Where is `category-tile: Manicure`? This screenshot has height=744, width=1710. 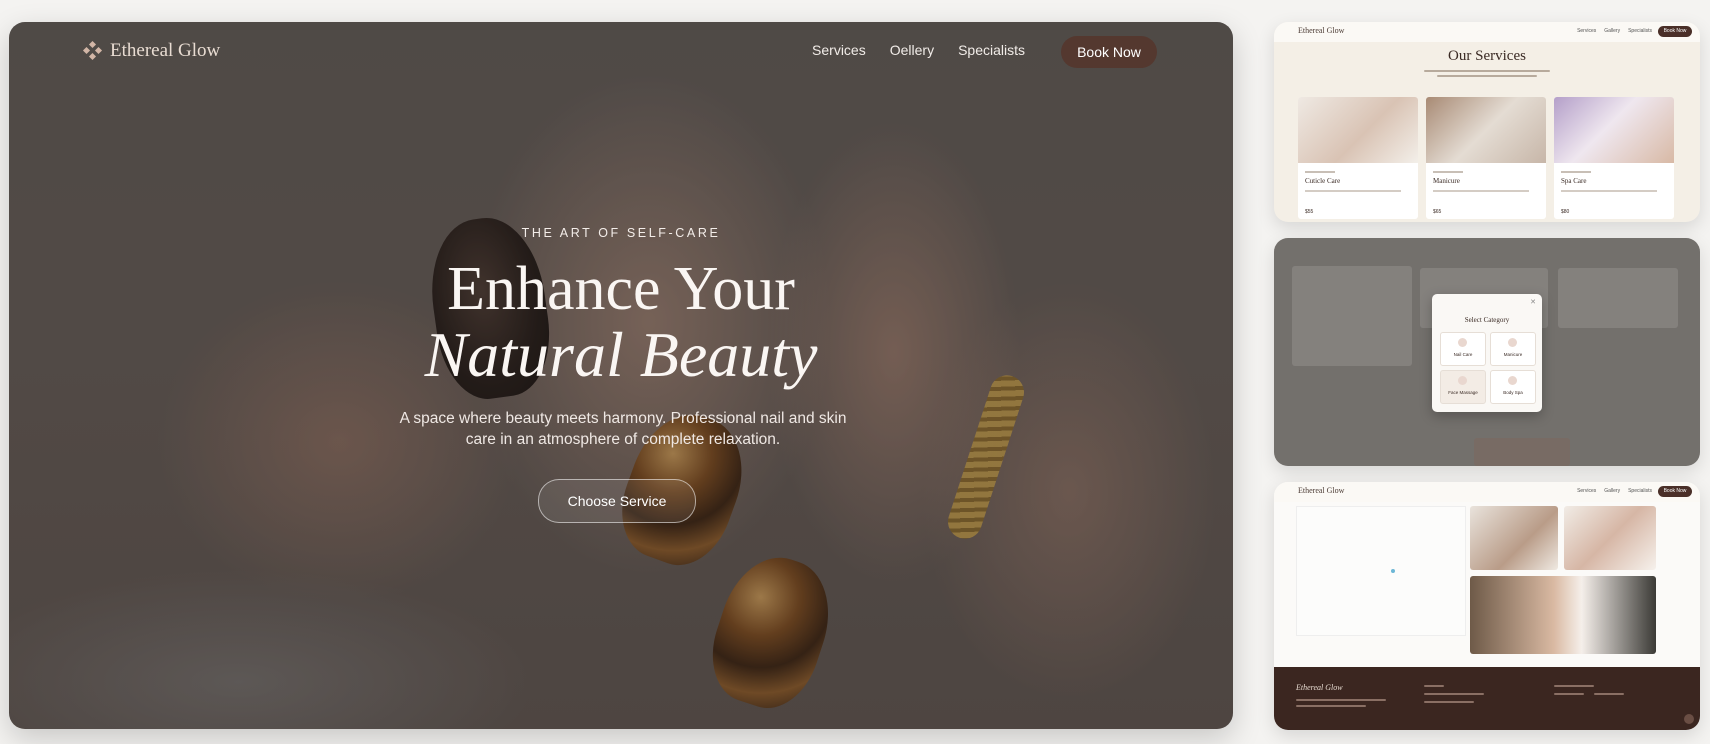 category-tile: Manicure is located at coordinates (1513, 349).